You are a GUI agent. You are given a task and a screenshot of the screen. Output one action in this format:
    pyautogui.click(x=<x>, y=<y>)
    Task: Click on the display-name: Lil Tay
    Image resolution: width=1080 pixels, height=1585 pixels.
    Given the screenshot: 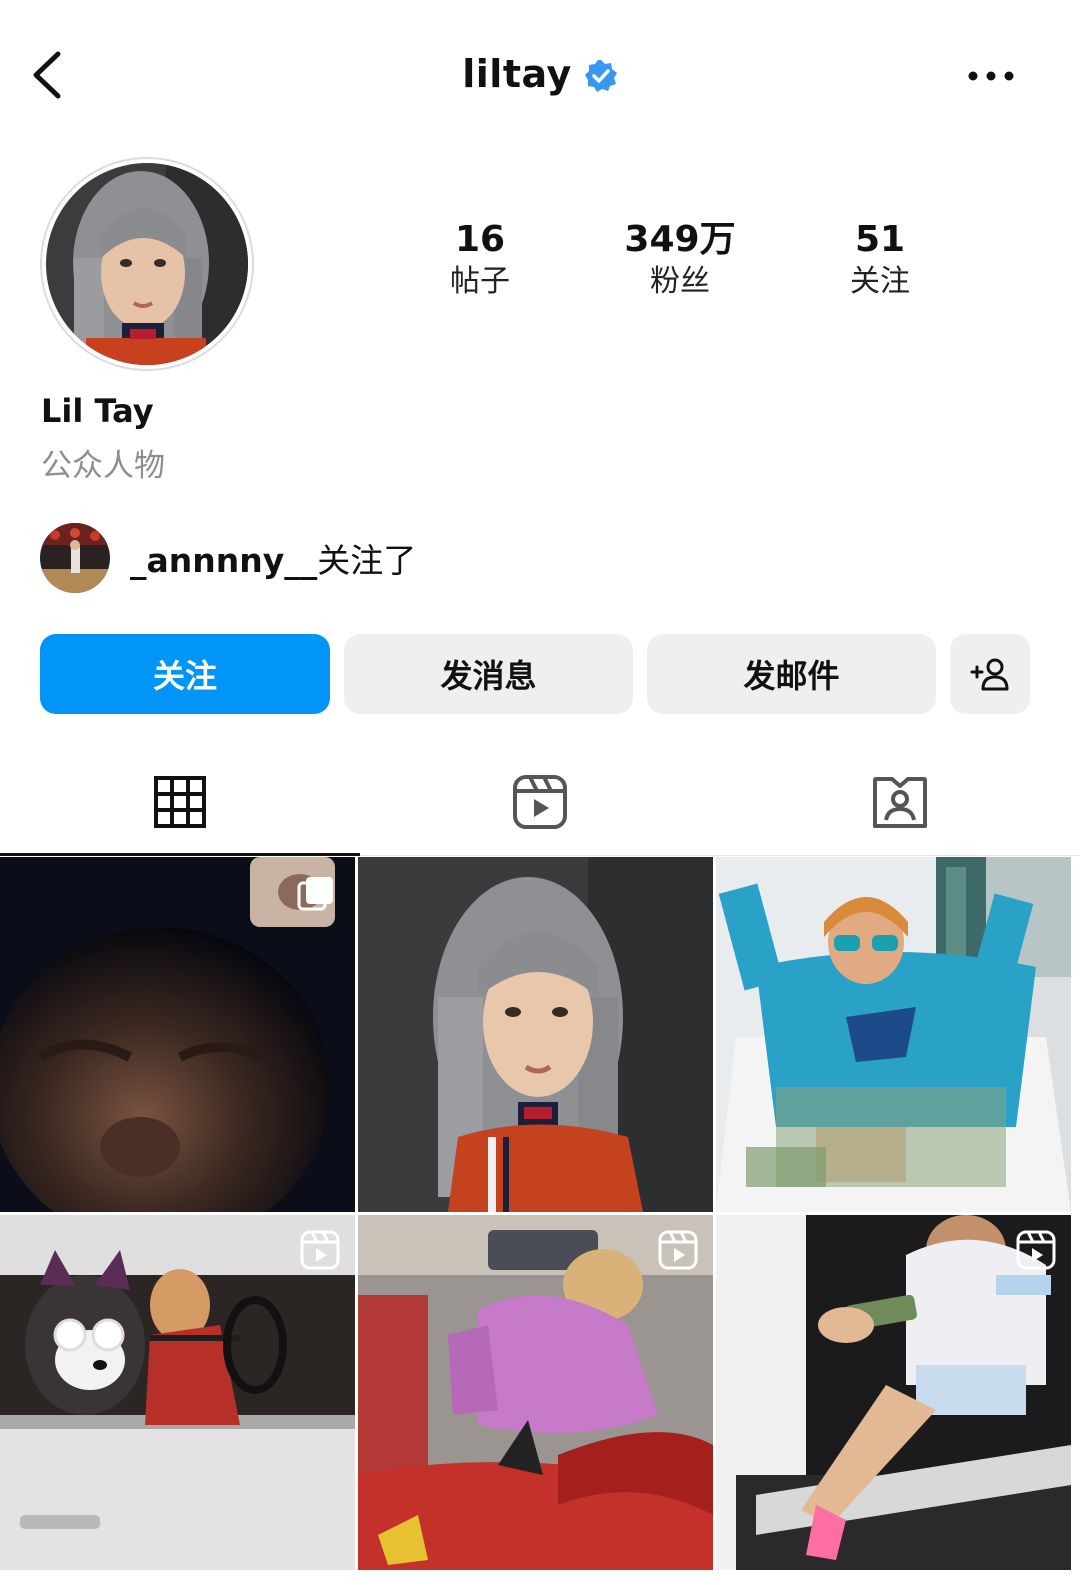 What is the action you would take?
    pyautogui.click(x=97, y=411)
    